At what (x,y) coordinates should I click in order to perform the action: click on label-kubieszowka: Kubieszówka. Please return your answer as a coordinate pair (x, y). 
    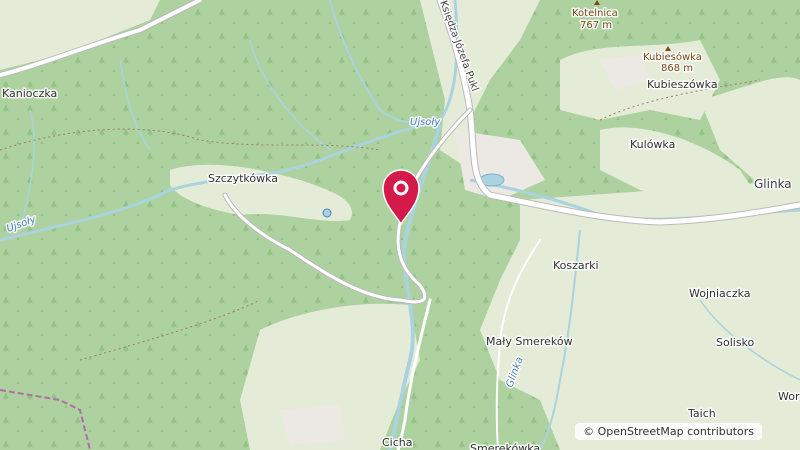
    Looking at the image, I should click on (682, 84).